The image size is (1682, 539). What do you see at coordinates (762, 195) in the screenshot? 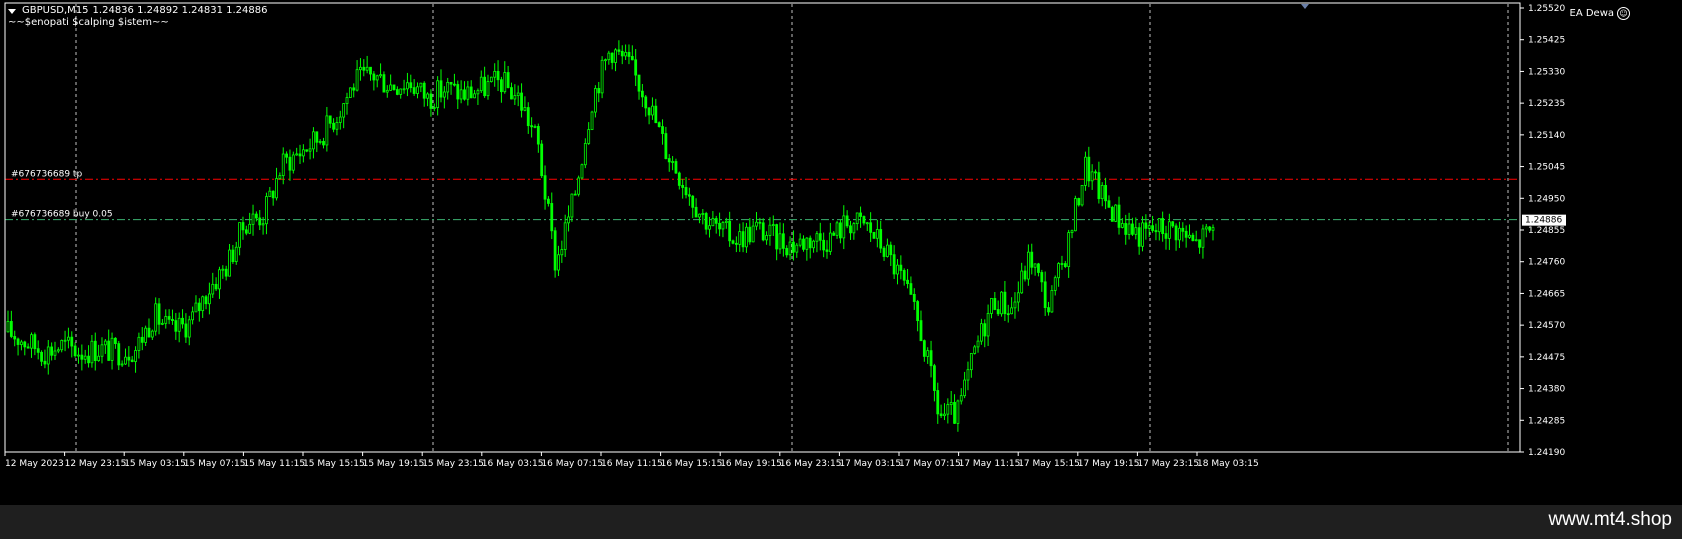
I see `order-lines: #676736689 tp #676736689 buy 0.05` at bounding box center [762, 195].